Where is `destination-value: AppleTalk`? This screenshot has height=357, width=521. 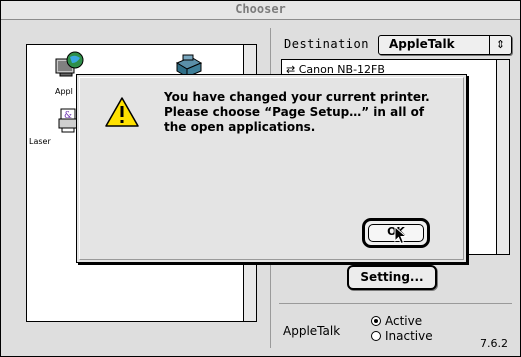
destination-value: AppleTalk is located at coordinates (422, 44).